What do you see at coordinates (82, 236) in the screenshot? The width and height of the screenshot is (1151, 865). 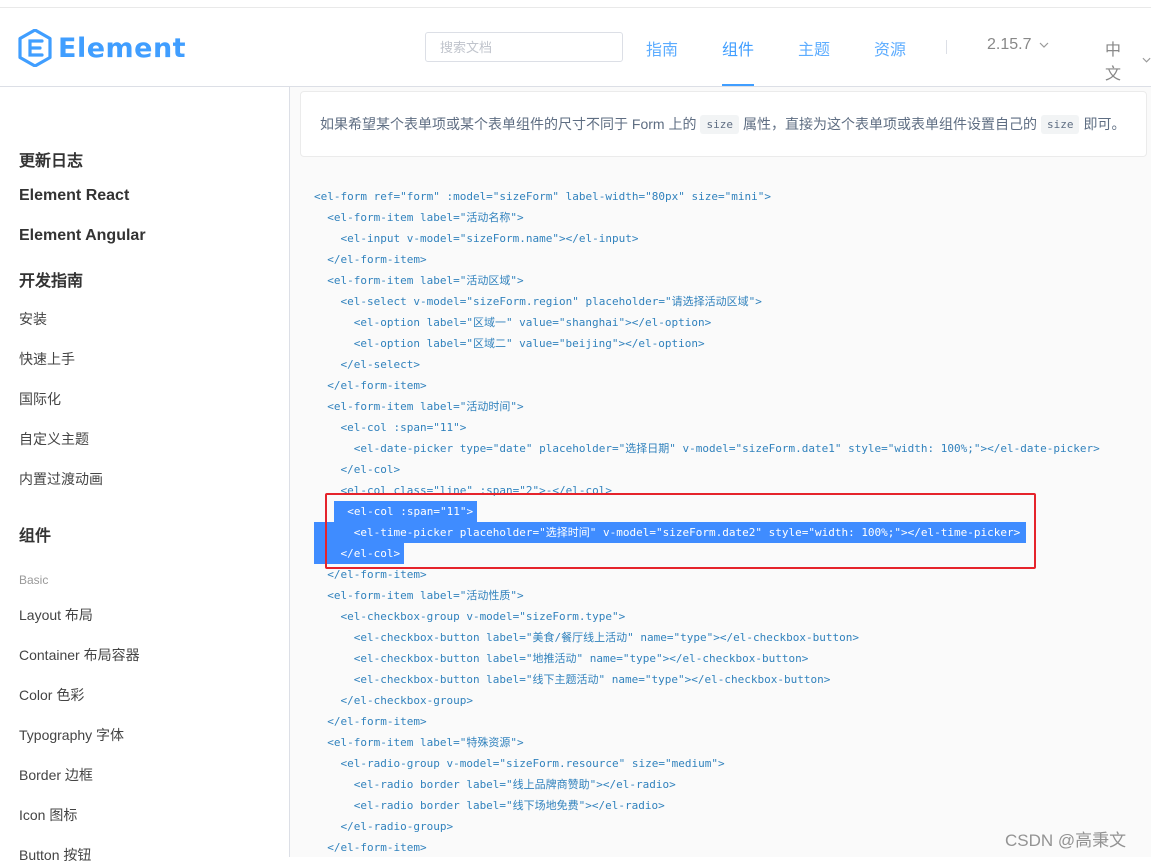 I see `sidebar-item-element-angular: Element Angular` at bounding box center [82, 236].